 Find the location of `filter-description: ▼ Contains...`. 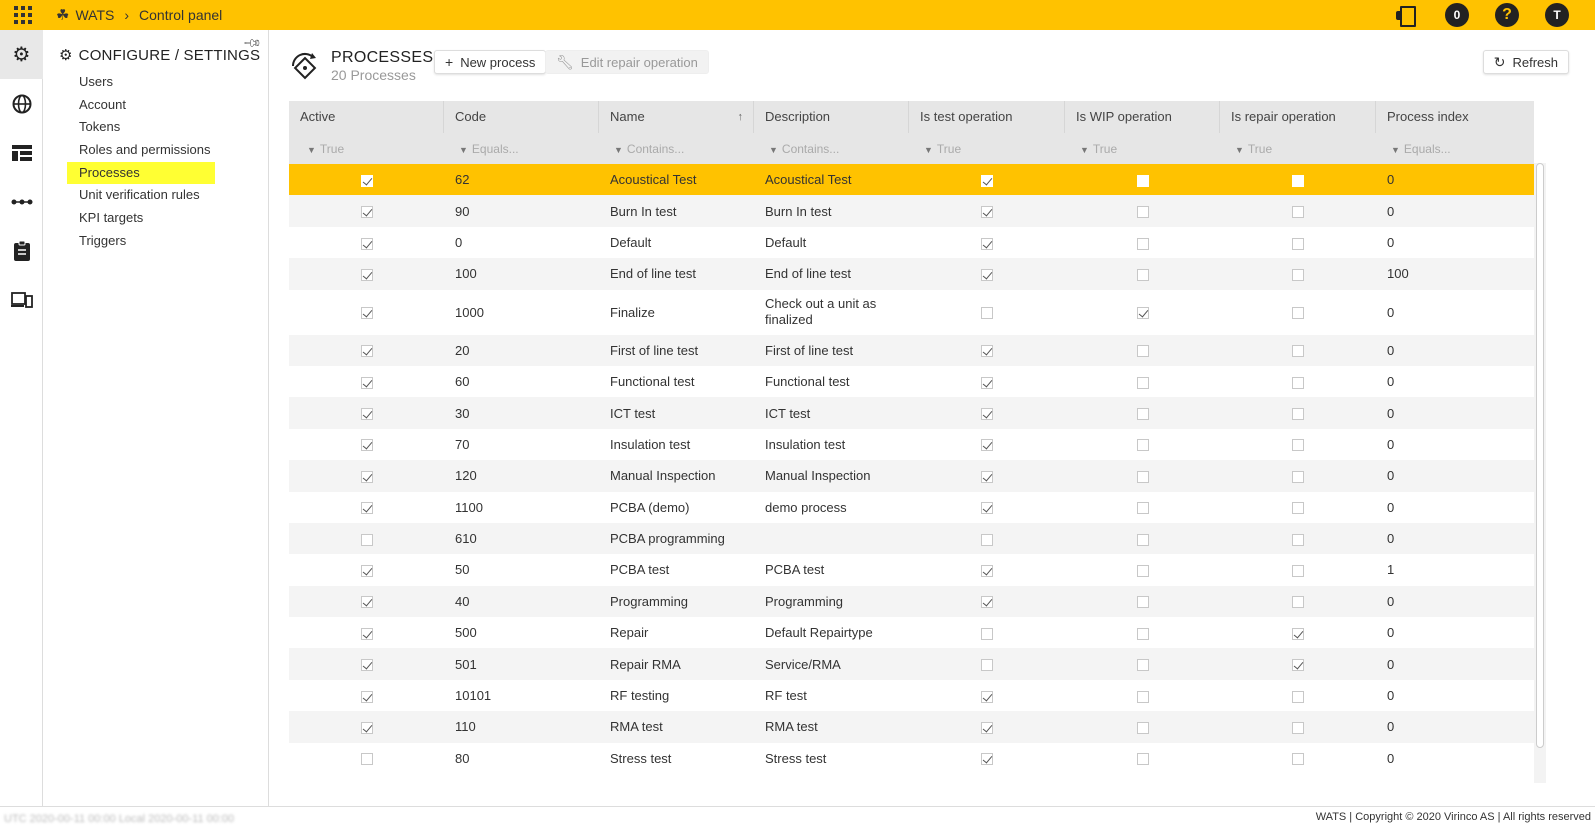

filter-description: ▼ Contains... is located at coordinates (831, 149).